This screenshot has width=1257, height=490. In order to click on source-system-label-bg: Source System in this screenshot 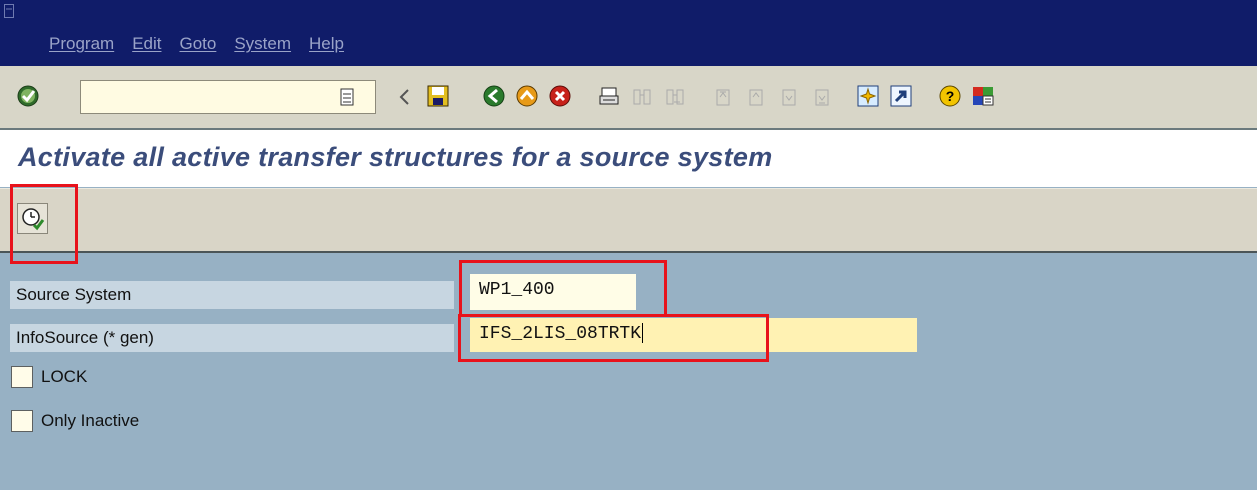, I will do `click(232, 295)`.